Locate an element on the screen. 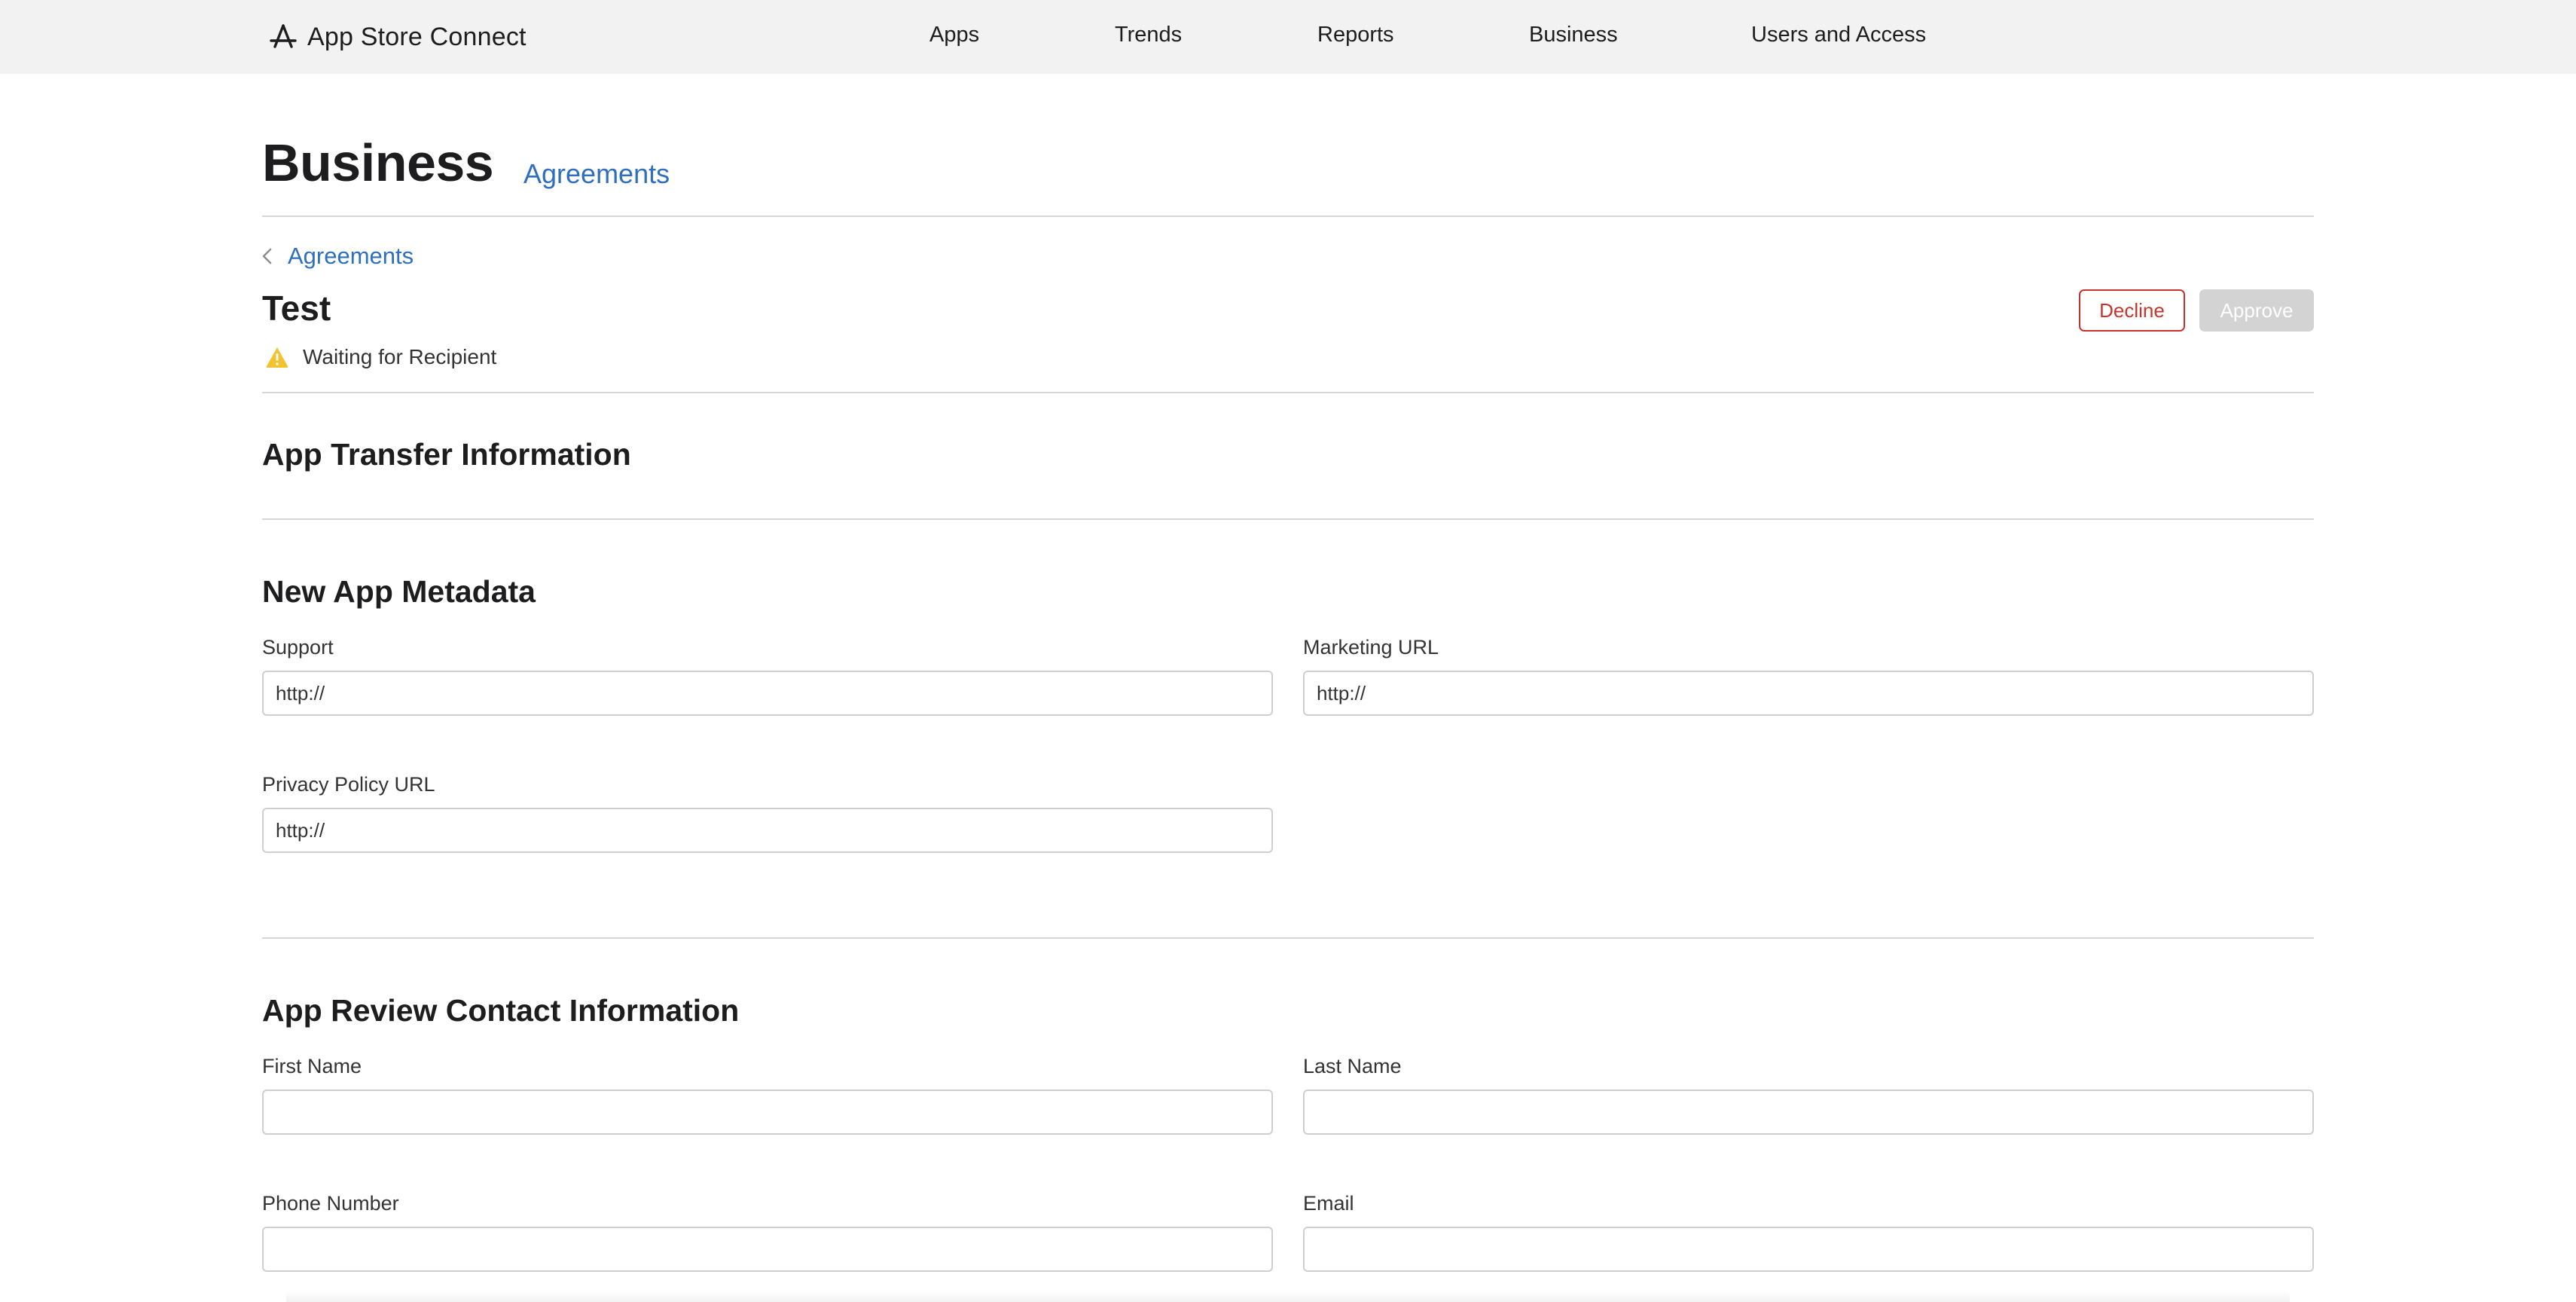 The width and height of the screenshot is (2576, 1302). warning-triangle-icon is located at coordinates (277, 357).